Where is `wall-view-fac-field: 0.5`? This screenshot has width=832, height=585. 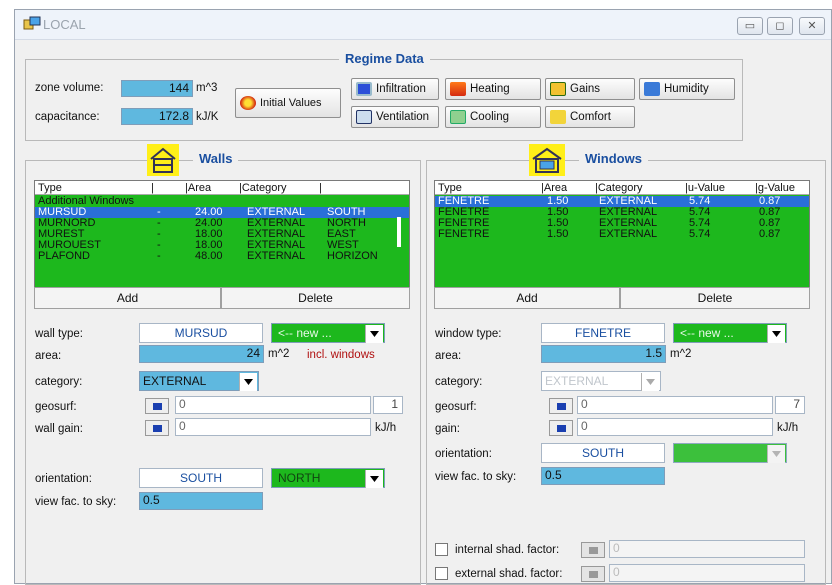 wall-view-fac-field: 0.5 is located at coordinates (201, 501).